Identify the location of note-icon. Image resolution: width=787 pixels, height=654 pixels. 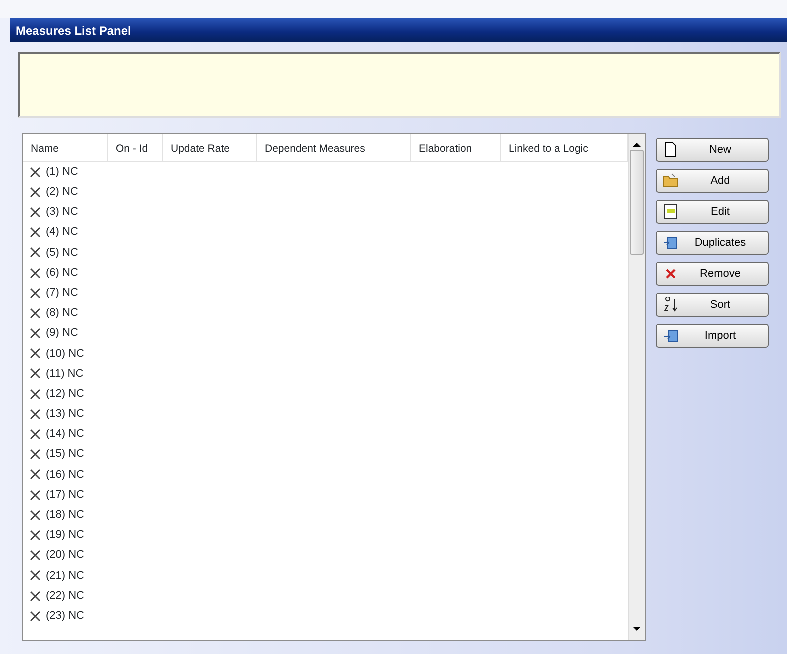
(671, 212).